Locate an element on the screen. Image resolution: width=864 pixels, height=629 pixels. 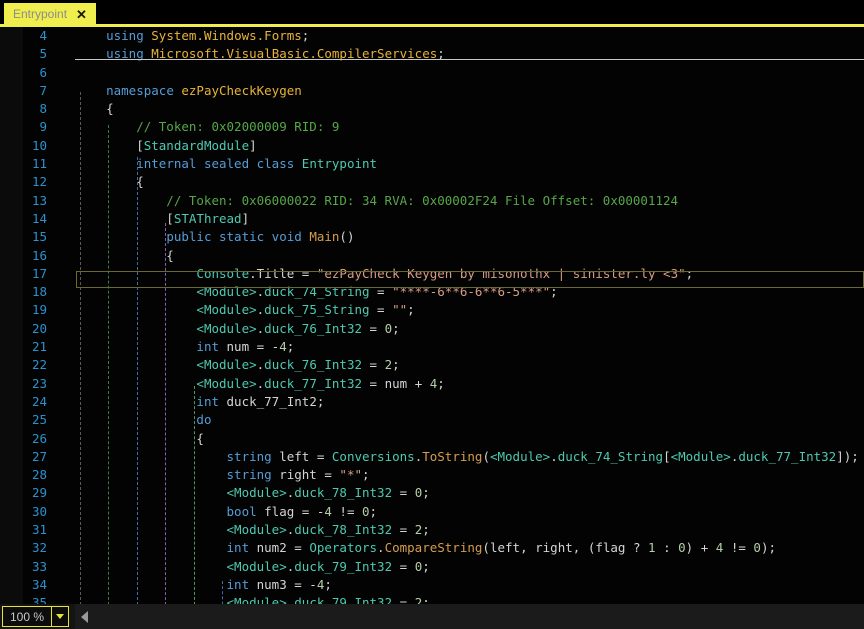
code-token: flag is located at coordinates (610, 548).